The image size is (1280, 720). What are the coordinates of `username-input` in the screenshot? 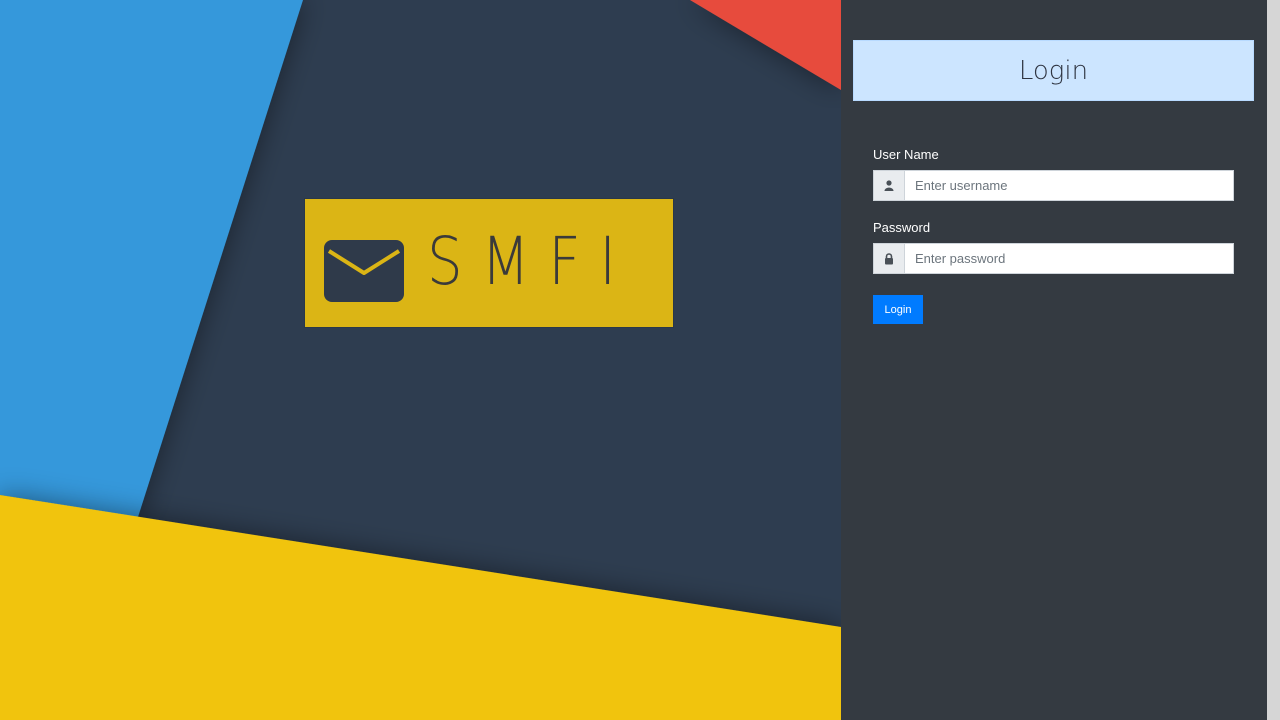 It's located at (1069, 185).